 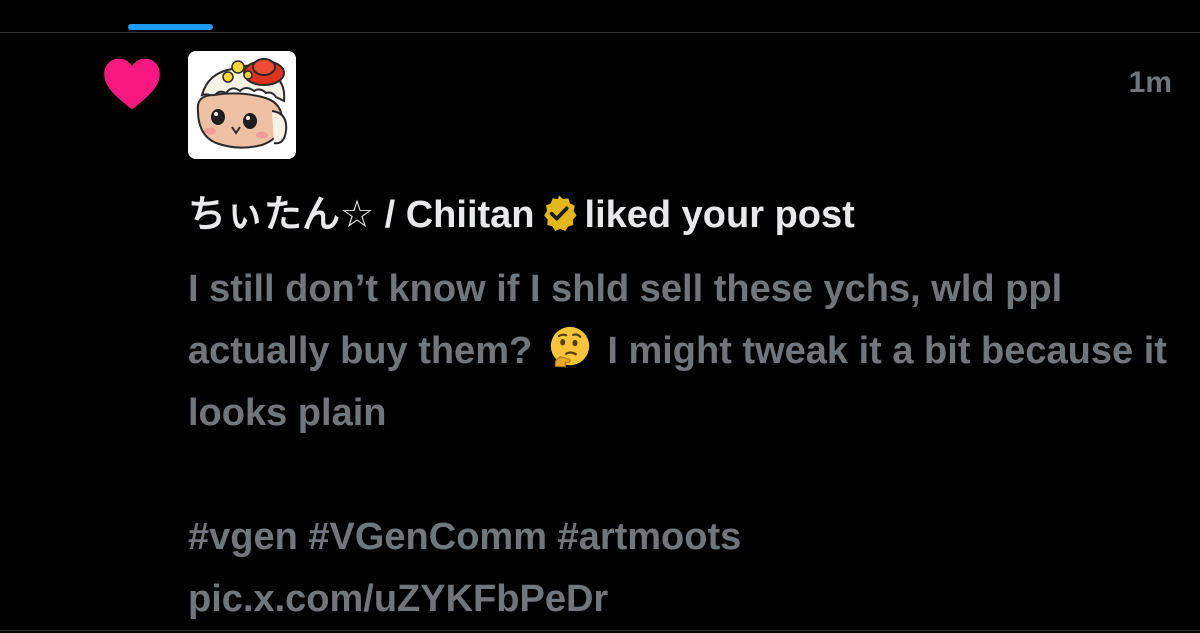 I want to click on avatar, so click(x=242, y=105).